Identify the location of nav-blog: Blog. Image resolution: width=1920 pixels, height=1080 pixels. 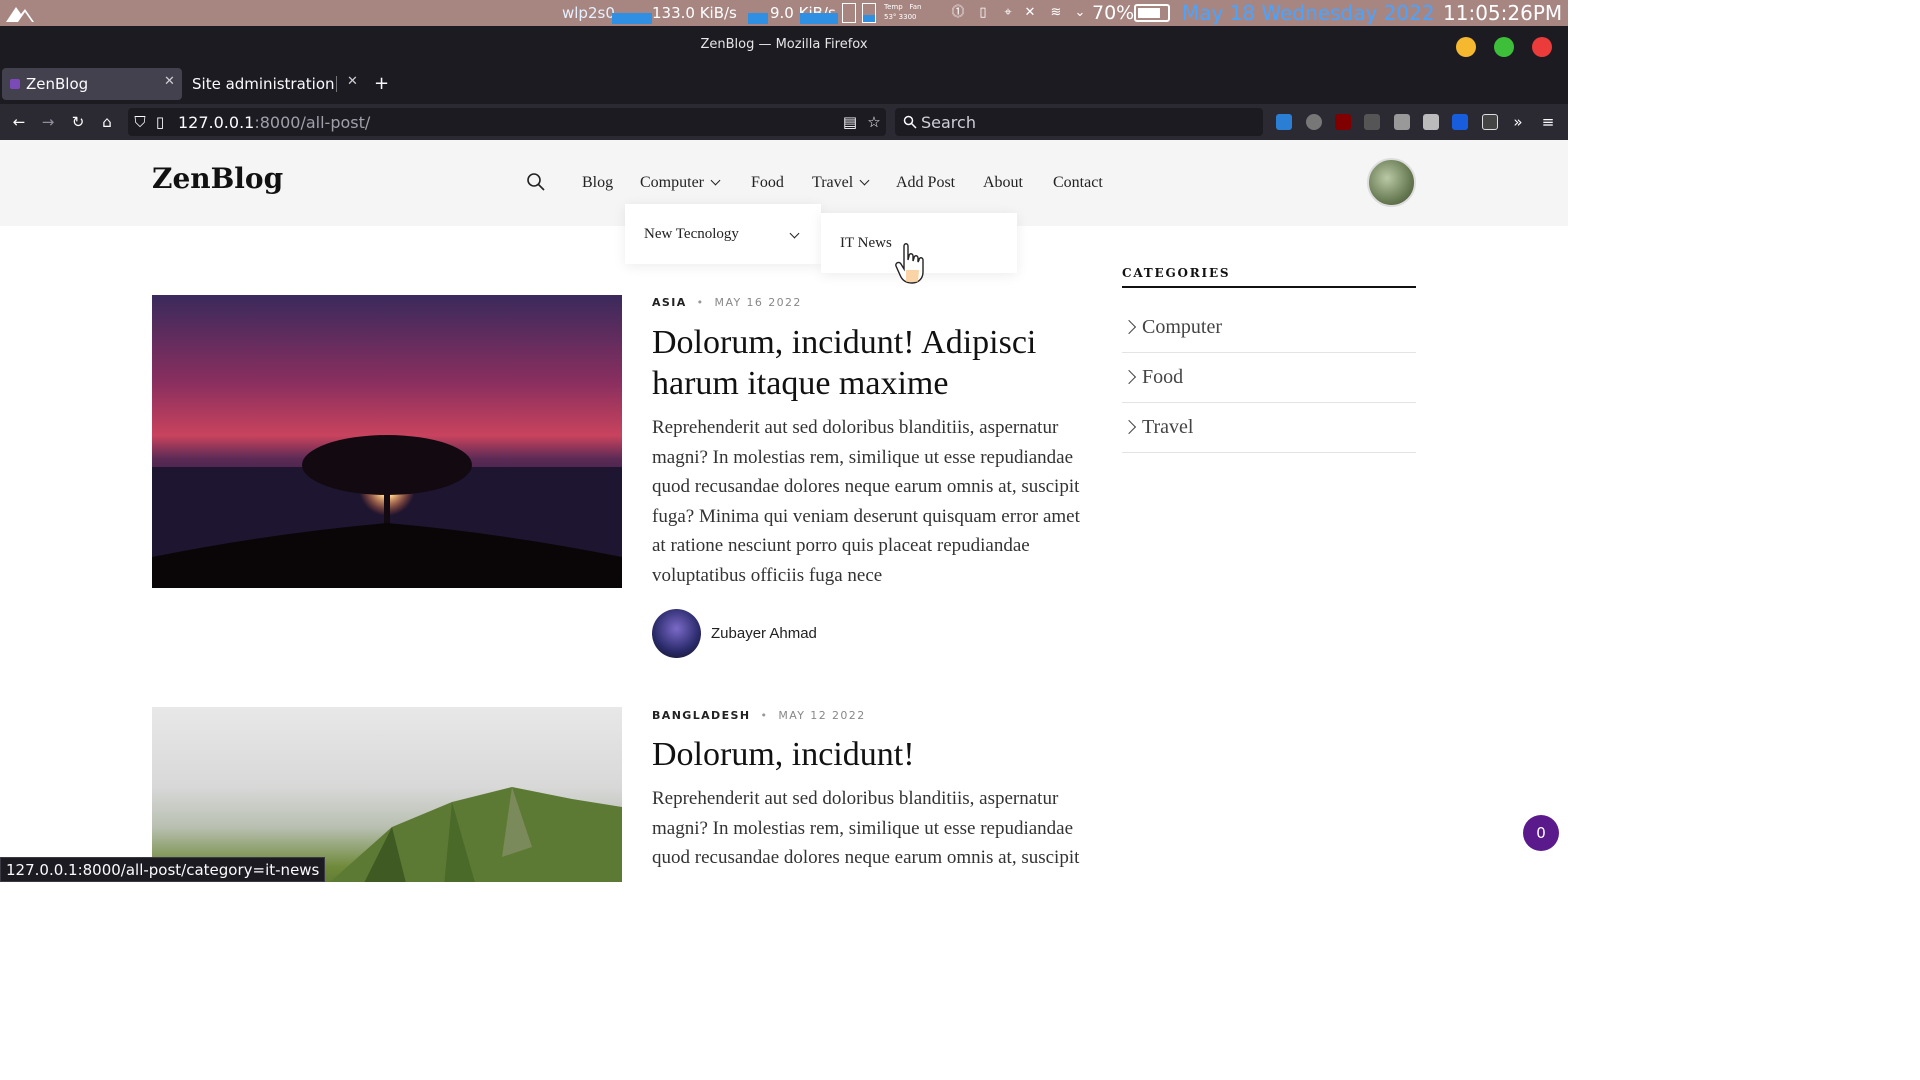
(597, 183).